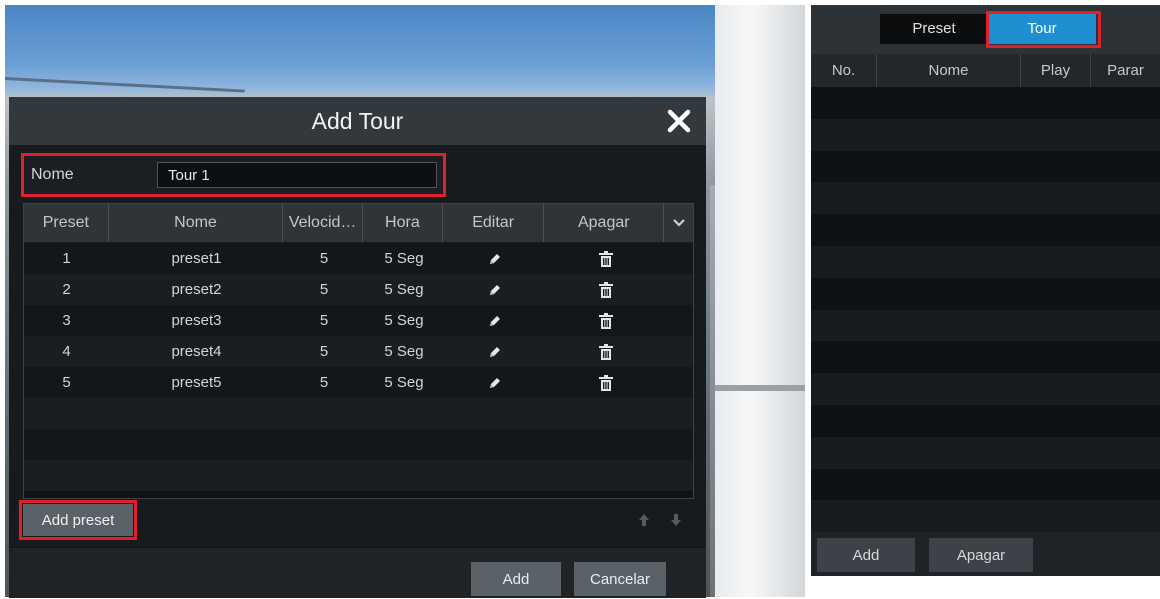 This screenshot has width=1160, height=599. What do you see at coordinates (949, 70) in the screenshot?
I see `header-tour-name: Nome` at bounding box center [949, 70].